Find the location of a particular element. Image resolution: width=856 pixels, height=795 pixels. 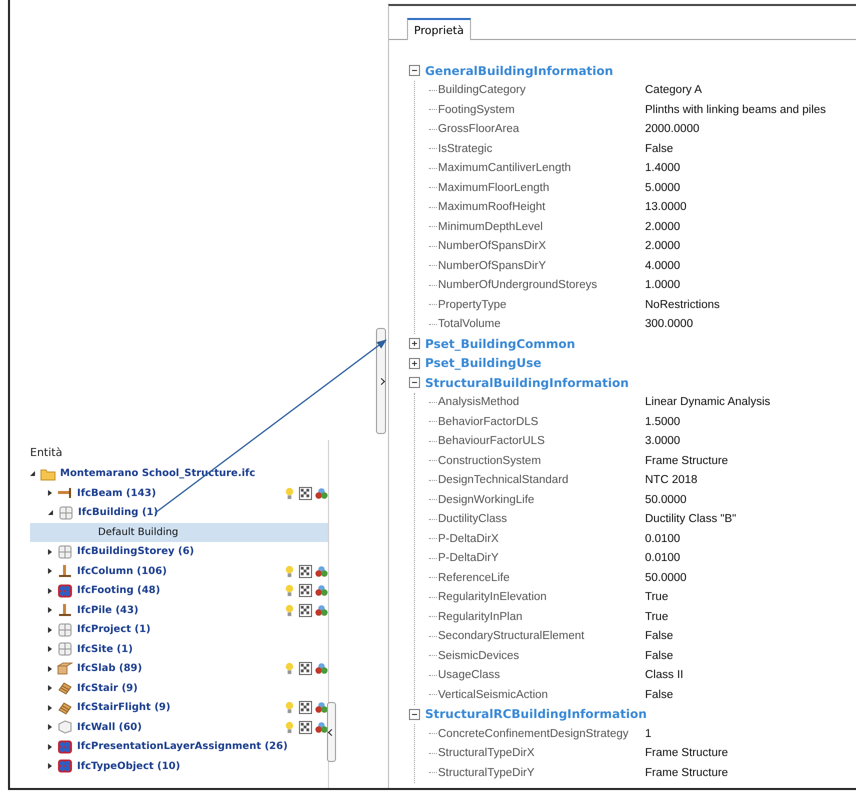

expand-handle is located at coordinates (381, 381).